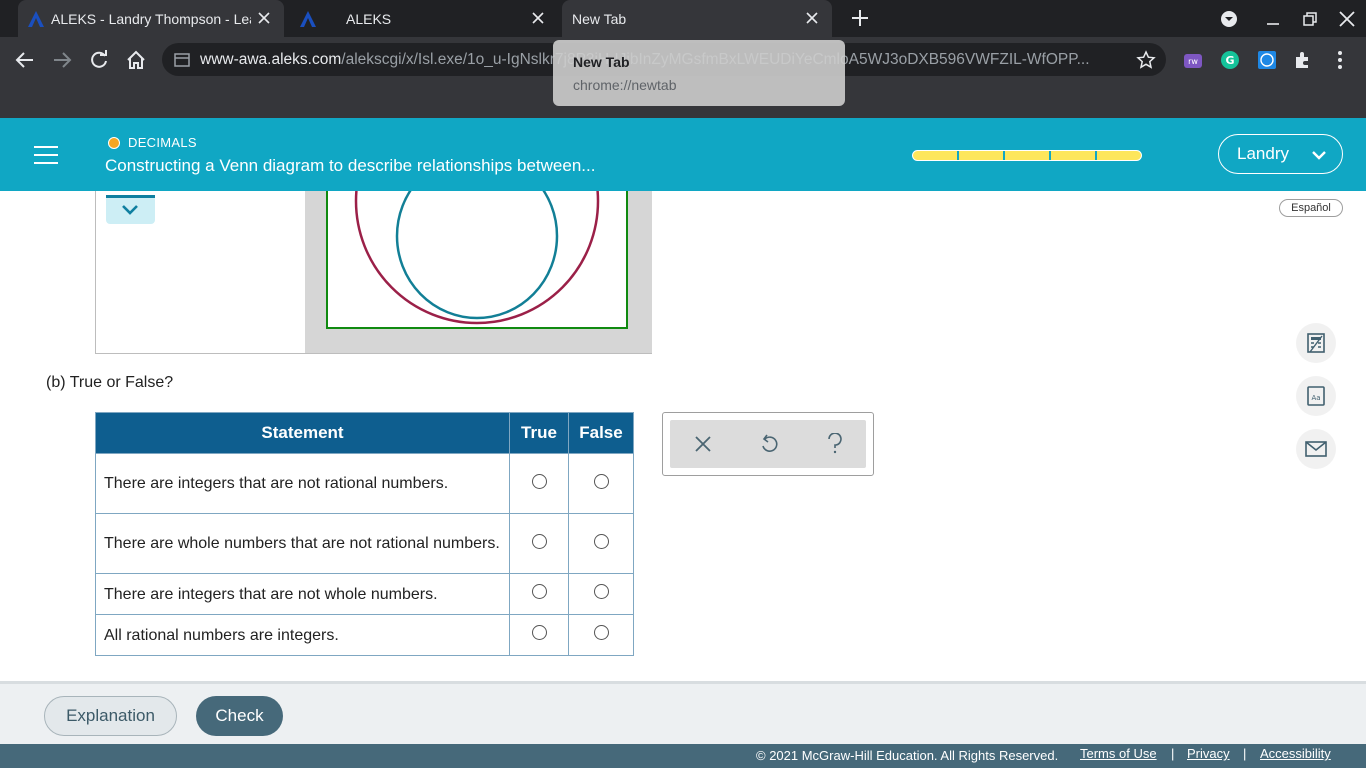 The width and height of the screenshot is (1366, 768). What do you see at coordinates (182, 60) in the screenshot?
I see `site-info-icon` at bounding box center [182, 60].